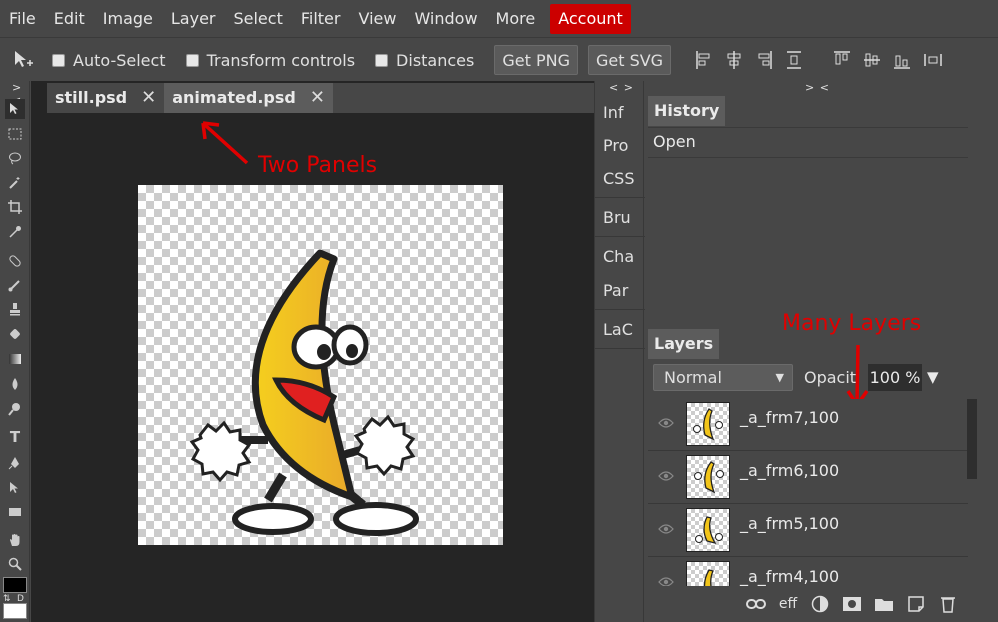  What do you see at coordinates (15, 409) in the screenshot?
I see `dodge-tool-icon` at bounding box center [15, 409].